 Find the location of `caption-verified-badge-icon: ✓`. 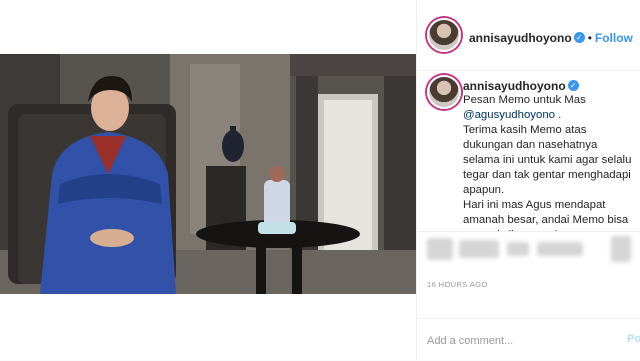

caption-verified-badge-icon: ✓ is located at coordinates (573, 86).